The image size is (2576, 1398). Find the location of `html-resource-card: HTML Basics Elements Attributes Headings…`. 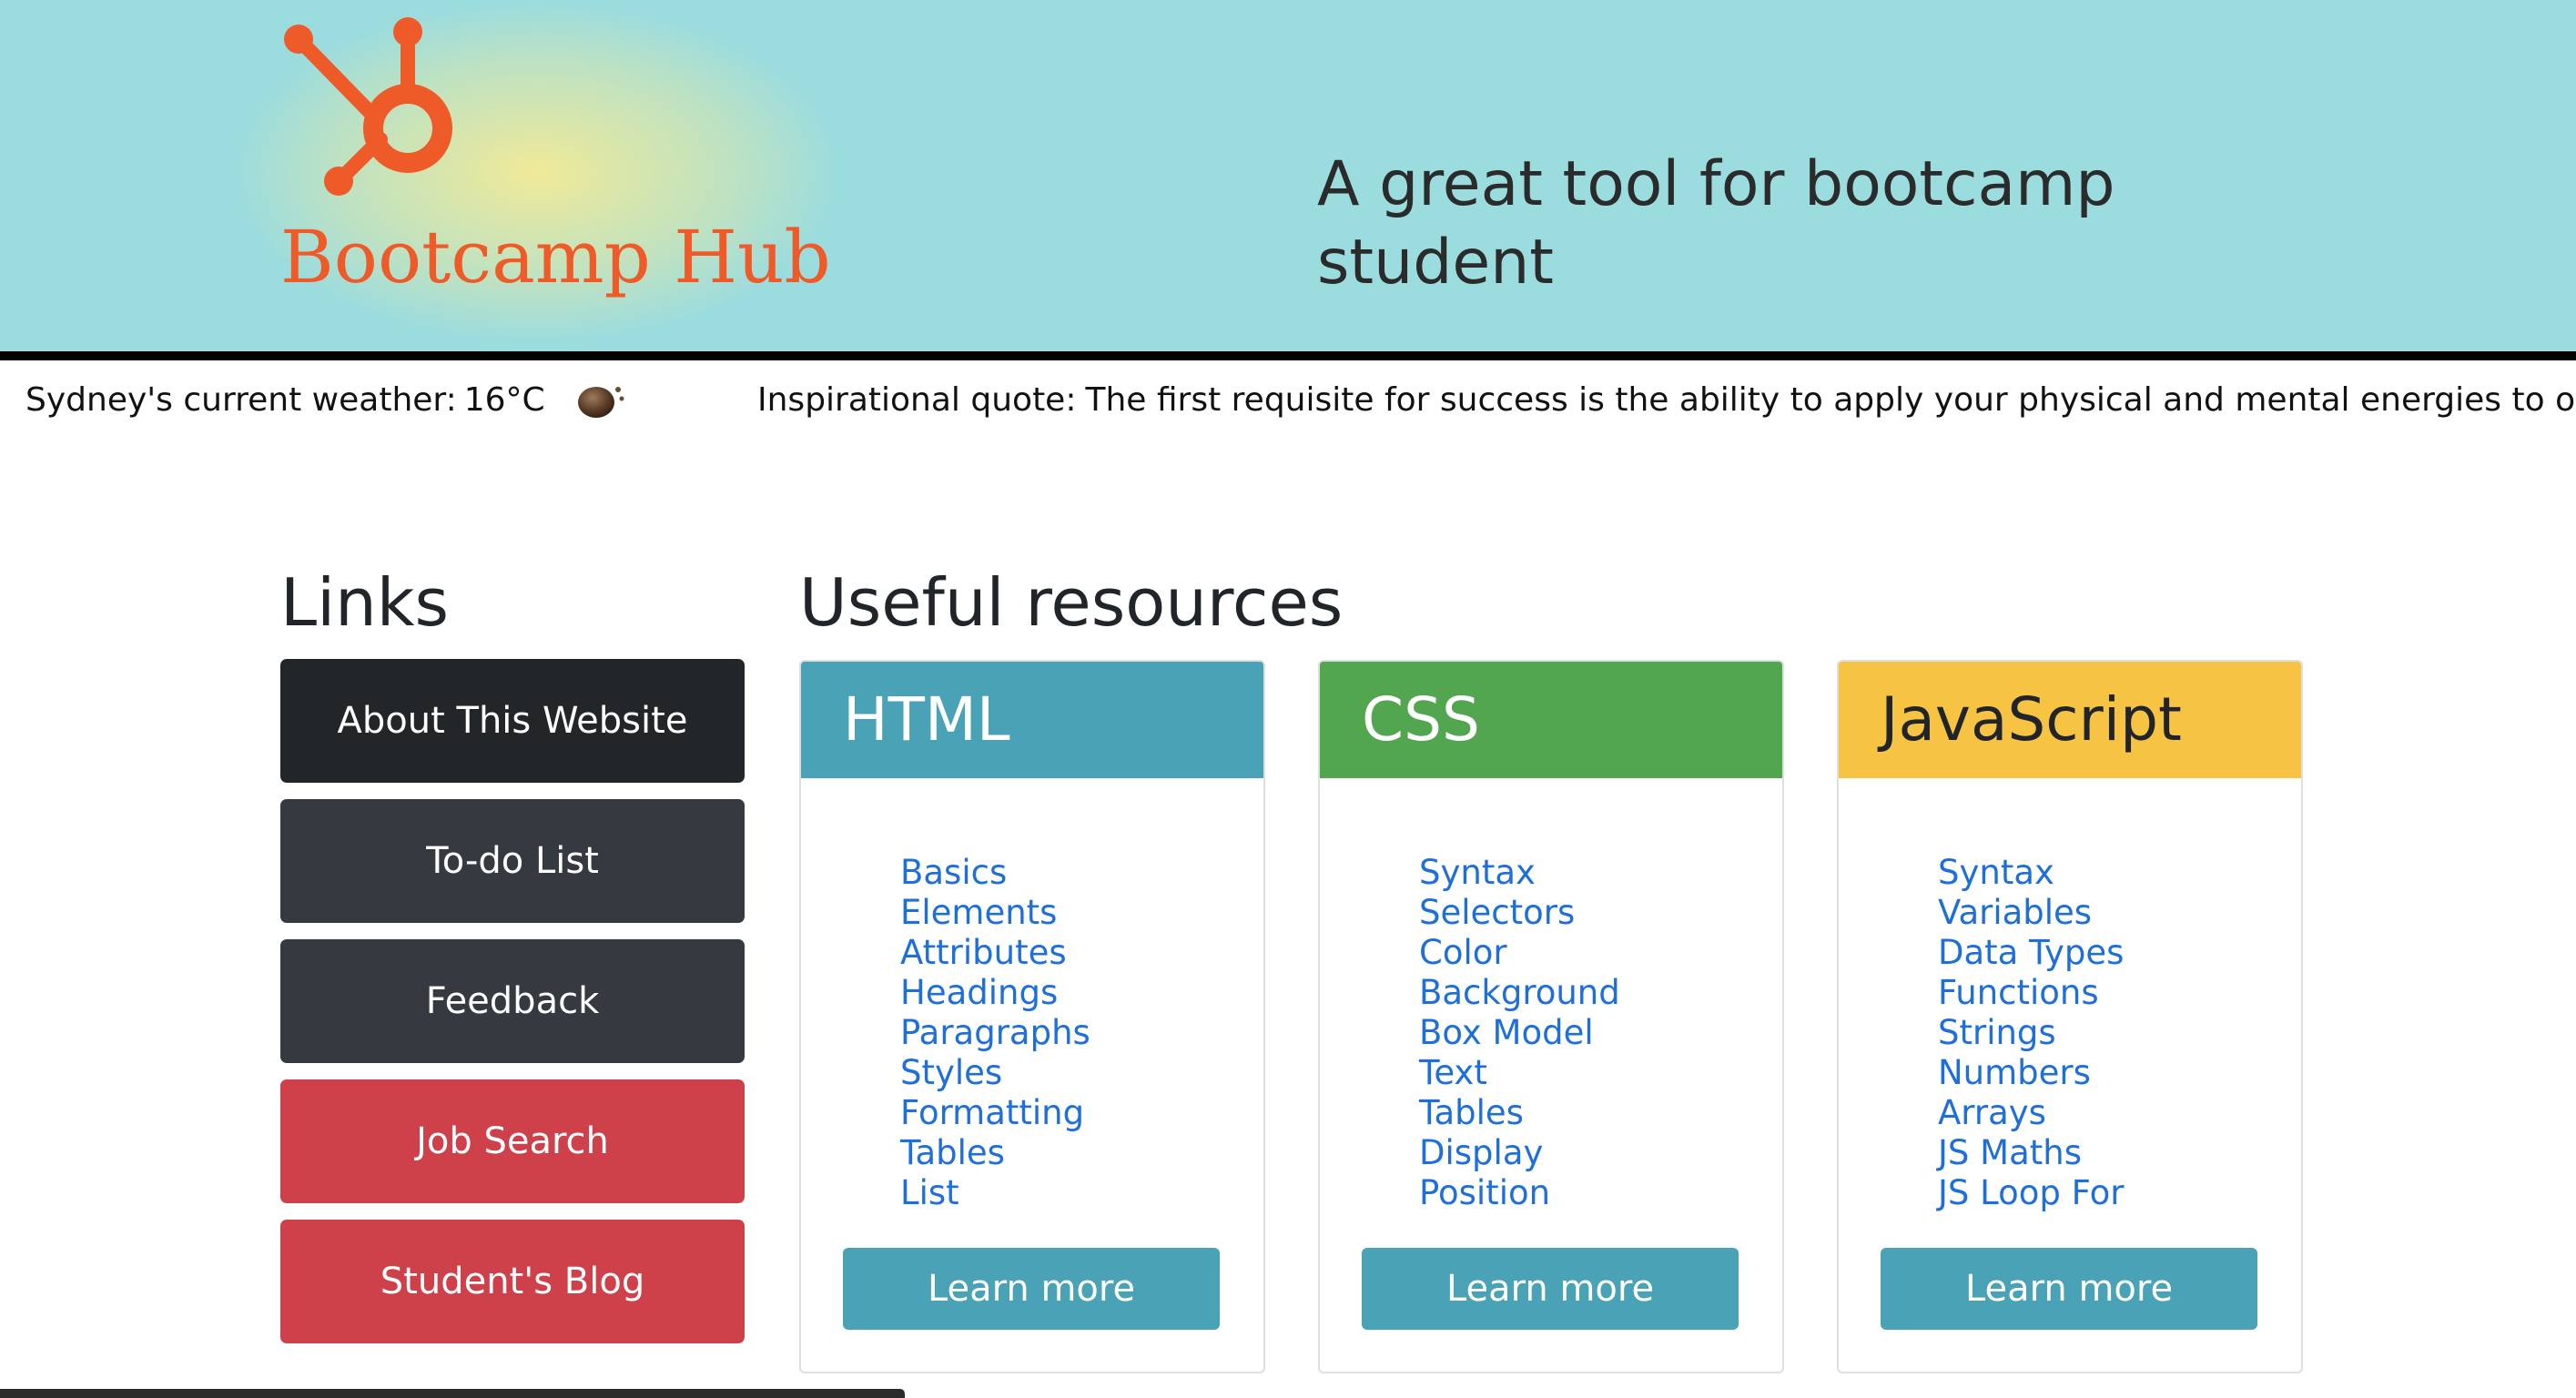

html-resource-card: HTML Basics Elements Attributes Headings… is located at coordinates (1032, 1016).